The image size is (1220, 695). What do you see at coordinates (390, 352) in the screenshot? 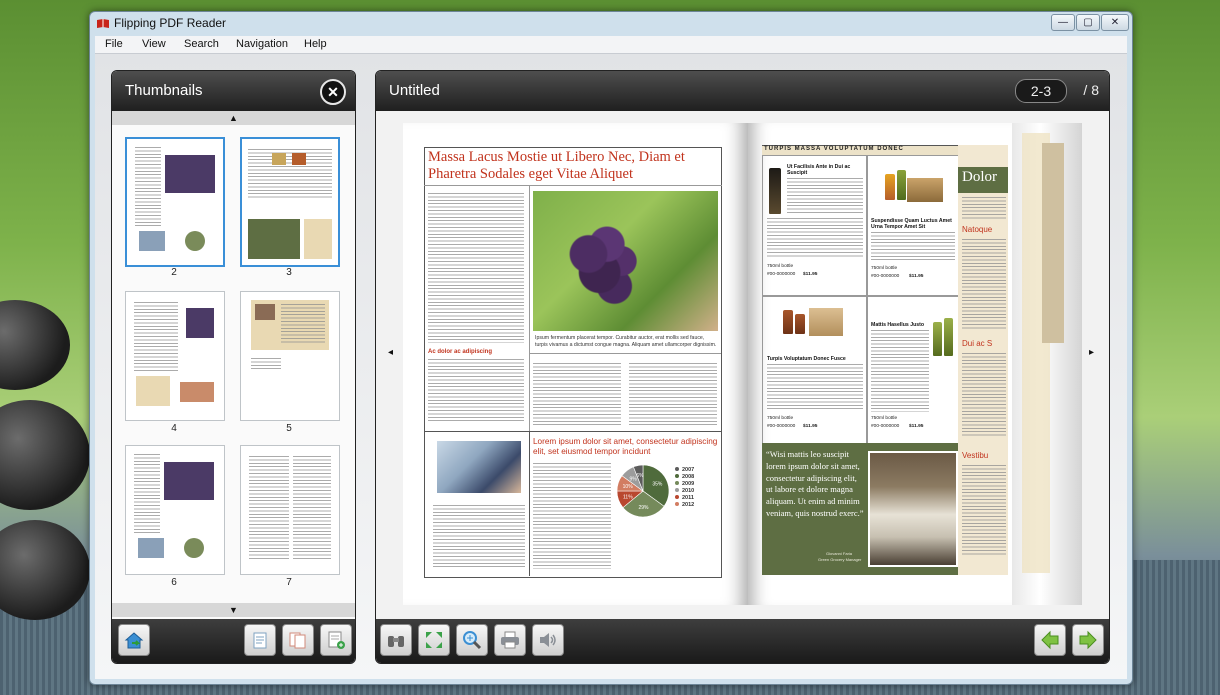
I see `prev-page-arrow: ◂` at bounding box center [390, 352].